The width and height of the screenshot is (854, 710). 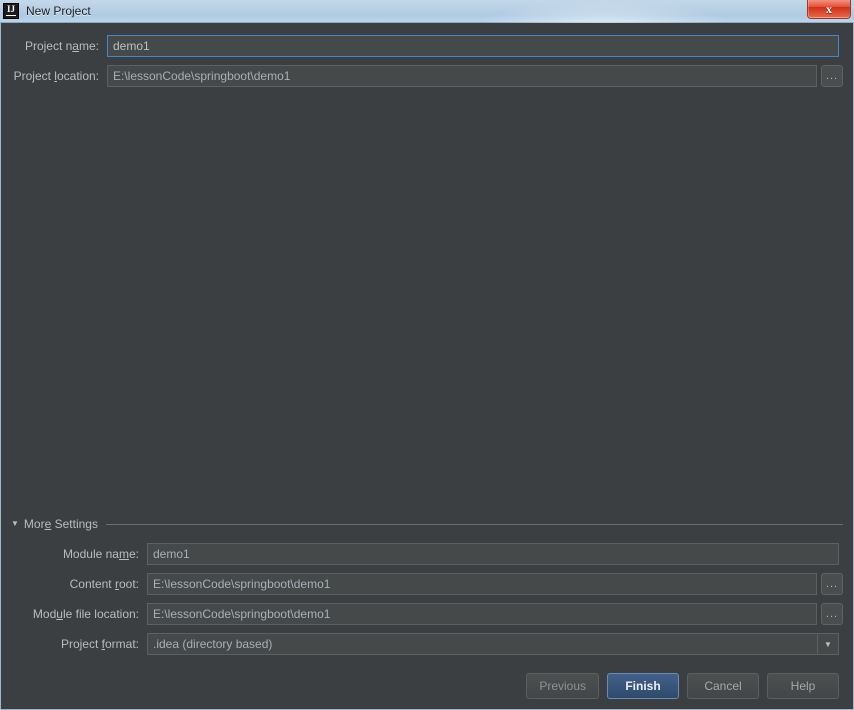 What do you see at coordinates (427, 686) in the screenshot?
I see `dialog-button-bar: Previous Finish Cancel Help` at bounding box center [427, 686].